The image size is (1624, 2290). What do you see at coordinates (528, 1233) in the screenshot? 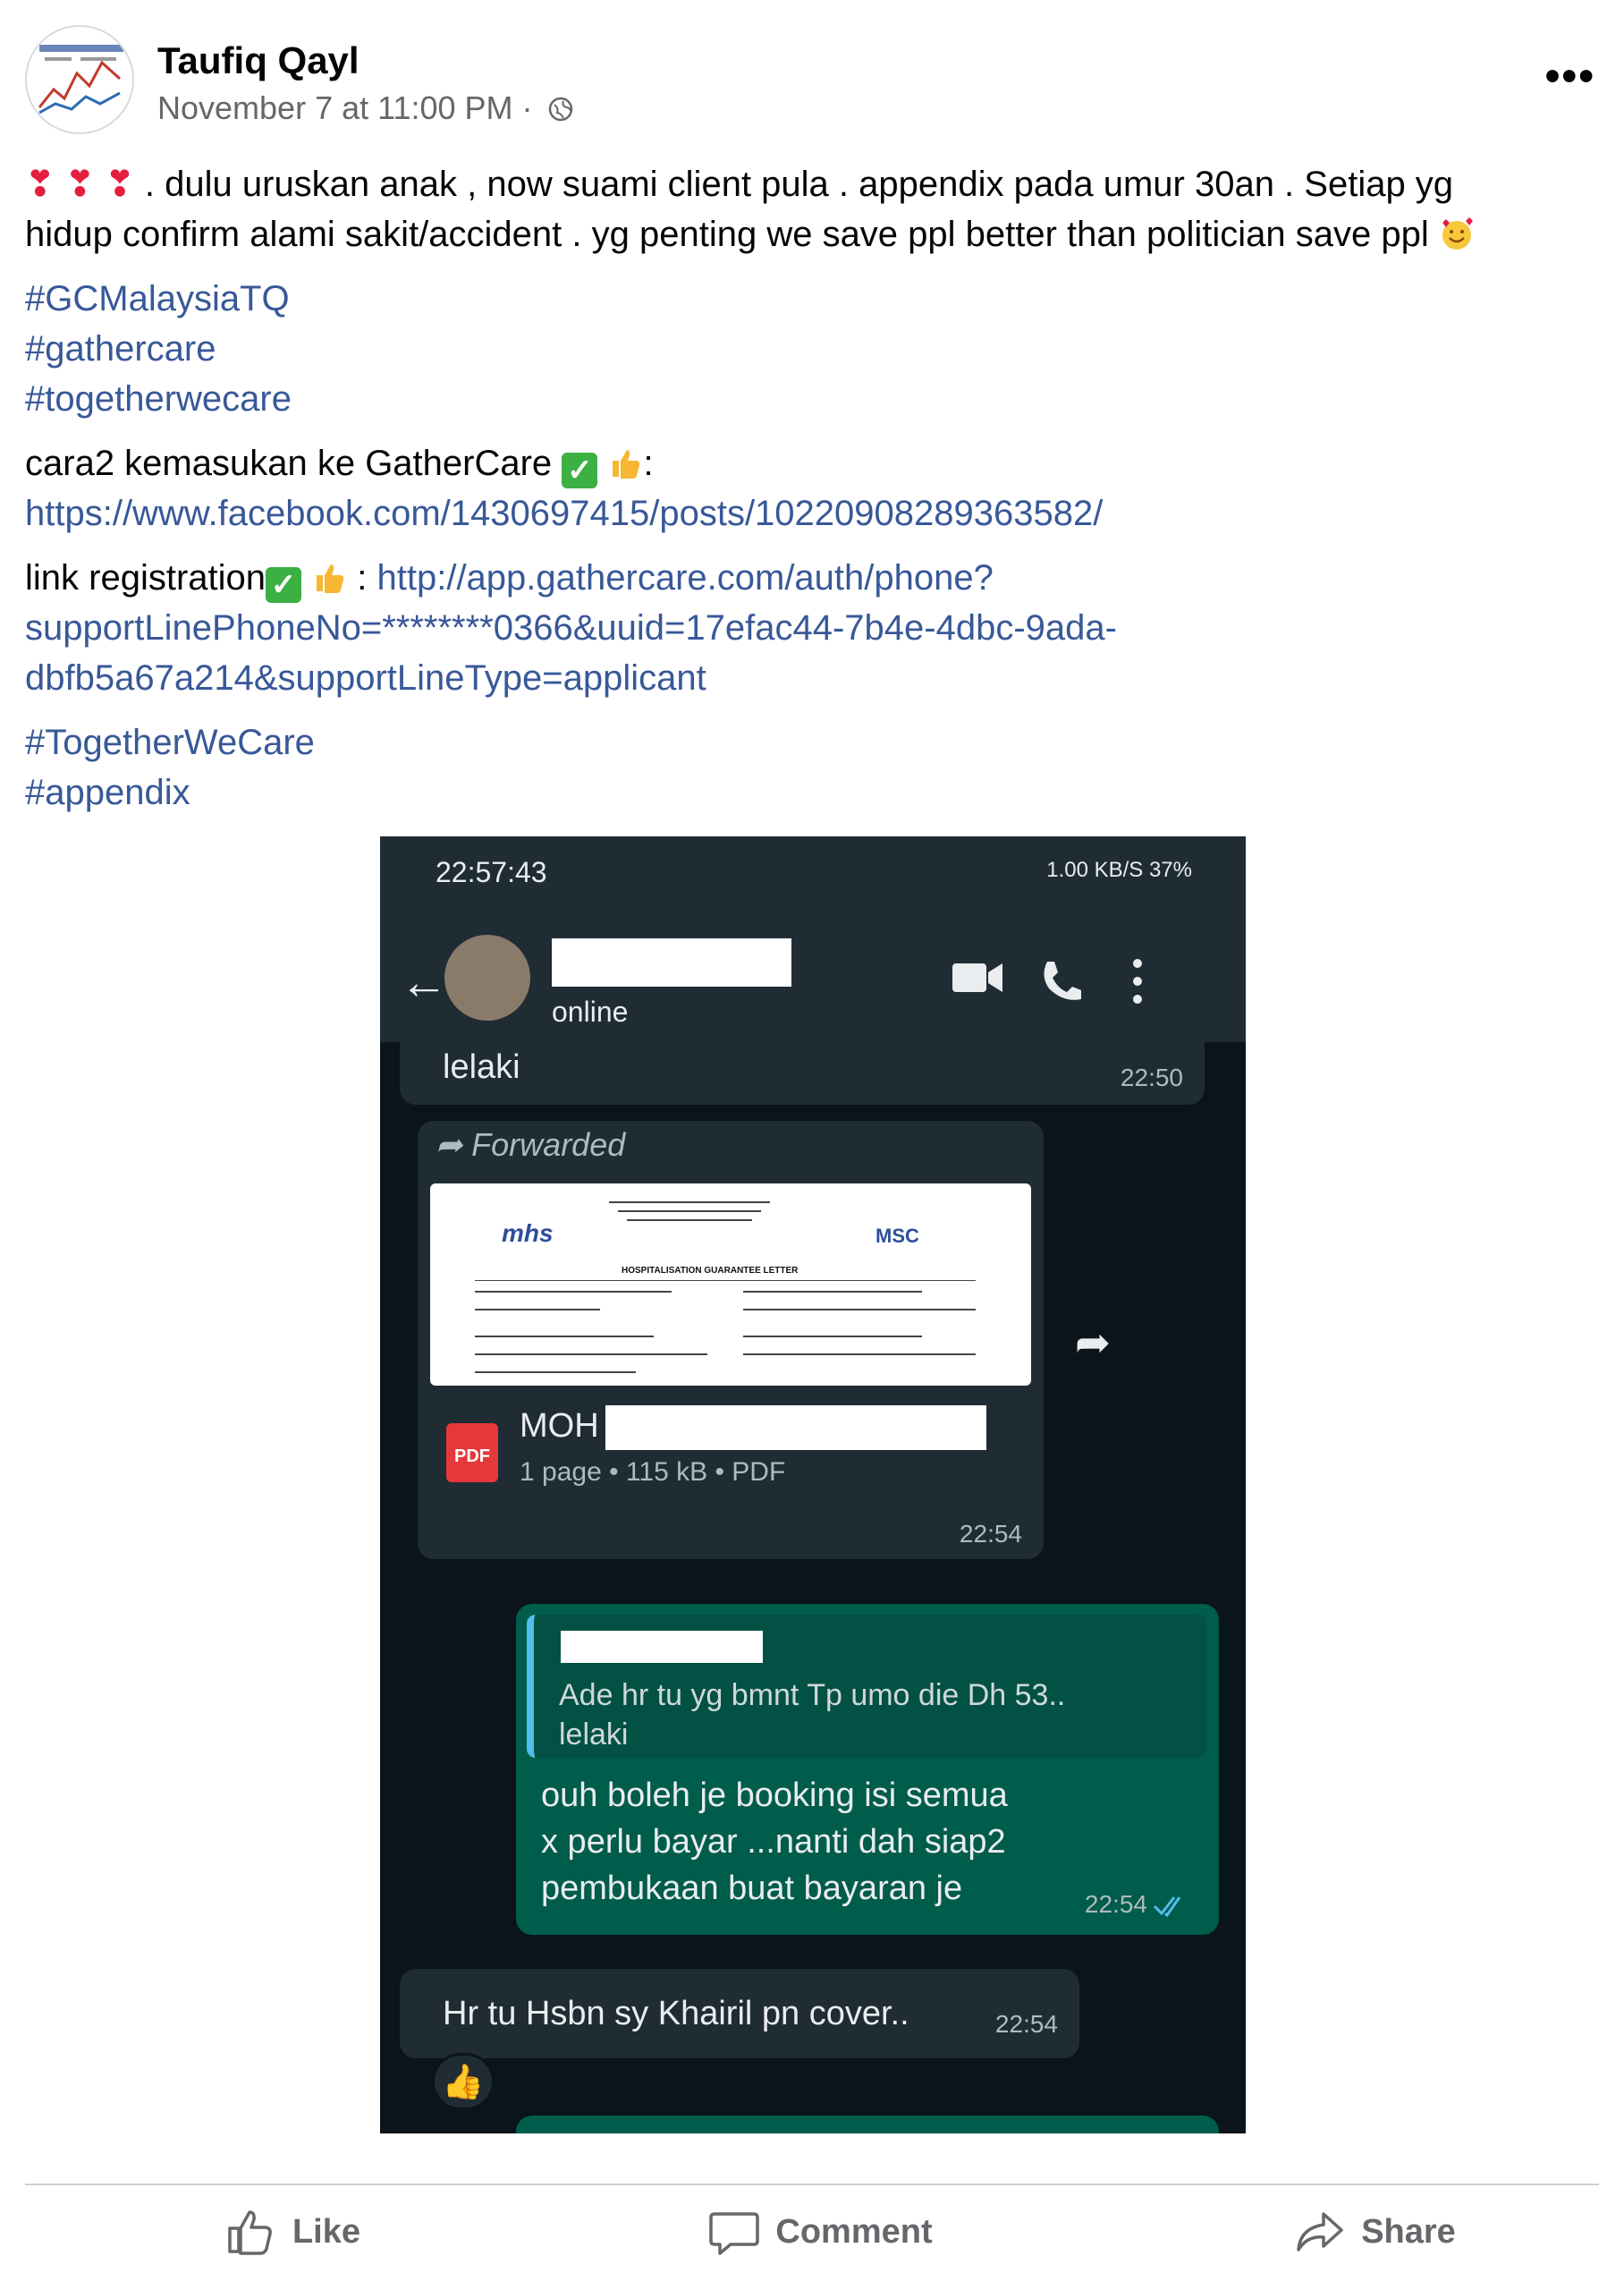
I see `insurer-logo: mhs` at bounding box center [528, 1233].